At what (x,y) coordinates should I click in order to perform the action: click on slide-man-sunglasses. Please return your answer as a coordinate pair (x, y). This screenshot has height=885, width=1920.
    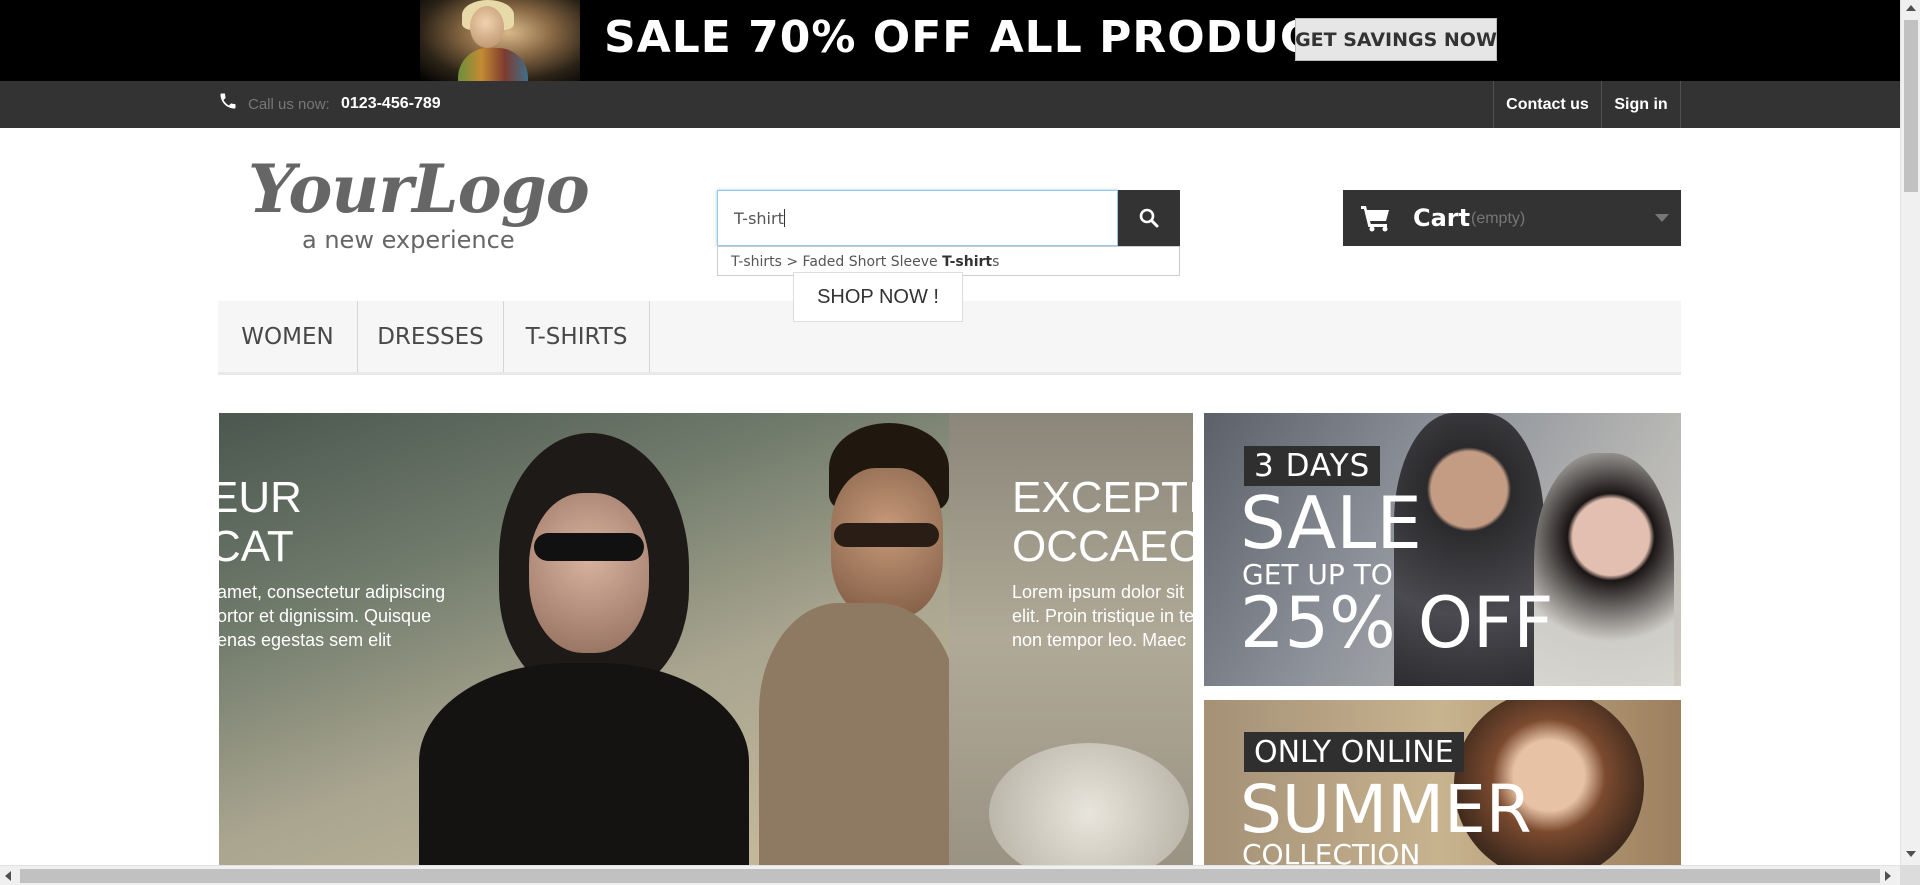
    Looking at the image, I should click on (886, 535).